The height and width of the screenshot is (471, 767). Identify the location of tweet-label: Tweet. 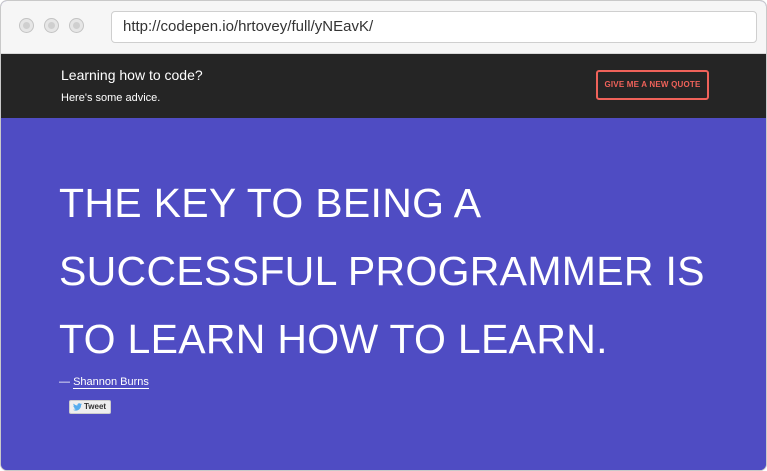
(95, 406).